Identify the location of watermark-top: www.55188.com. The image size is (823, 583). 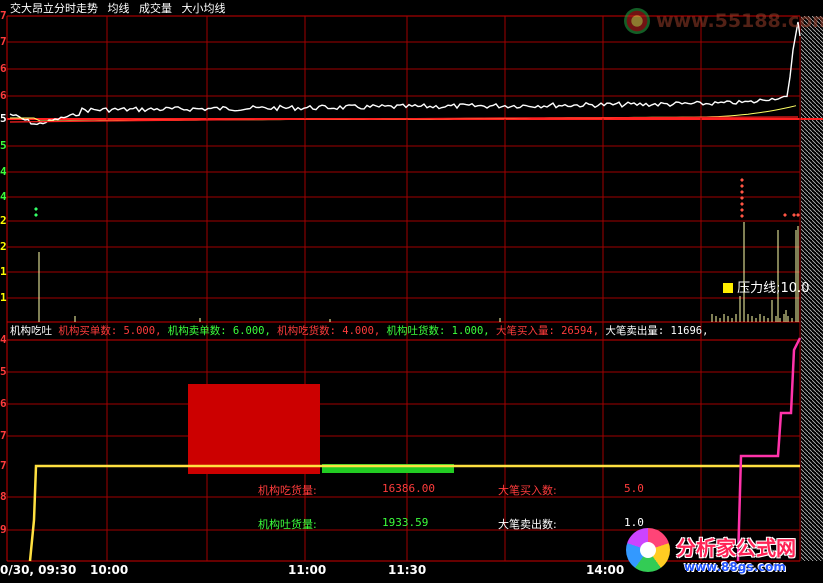
(723, 21).